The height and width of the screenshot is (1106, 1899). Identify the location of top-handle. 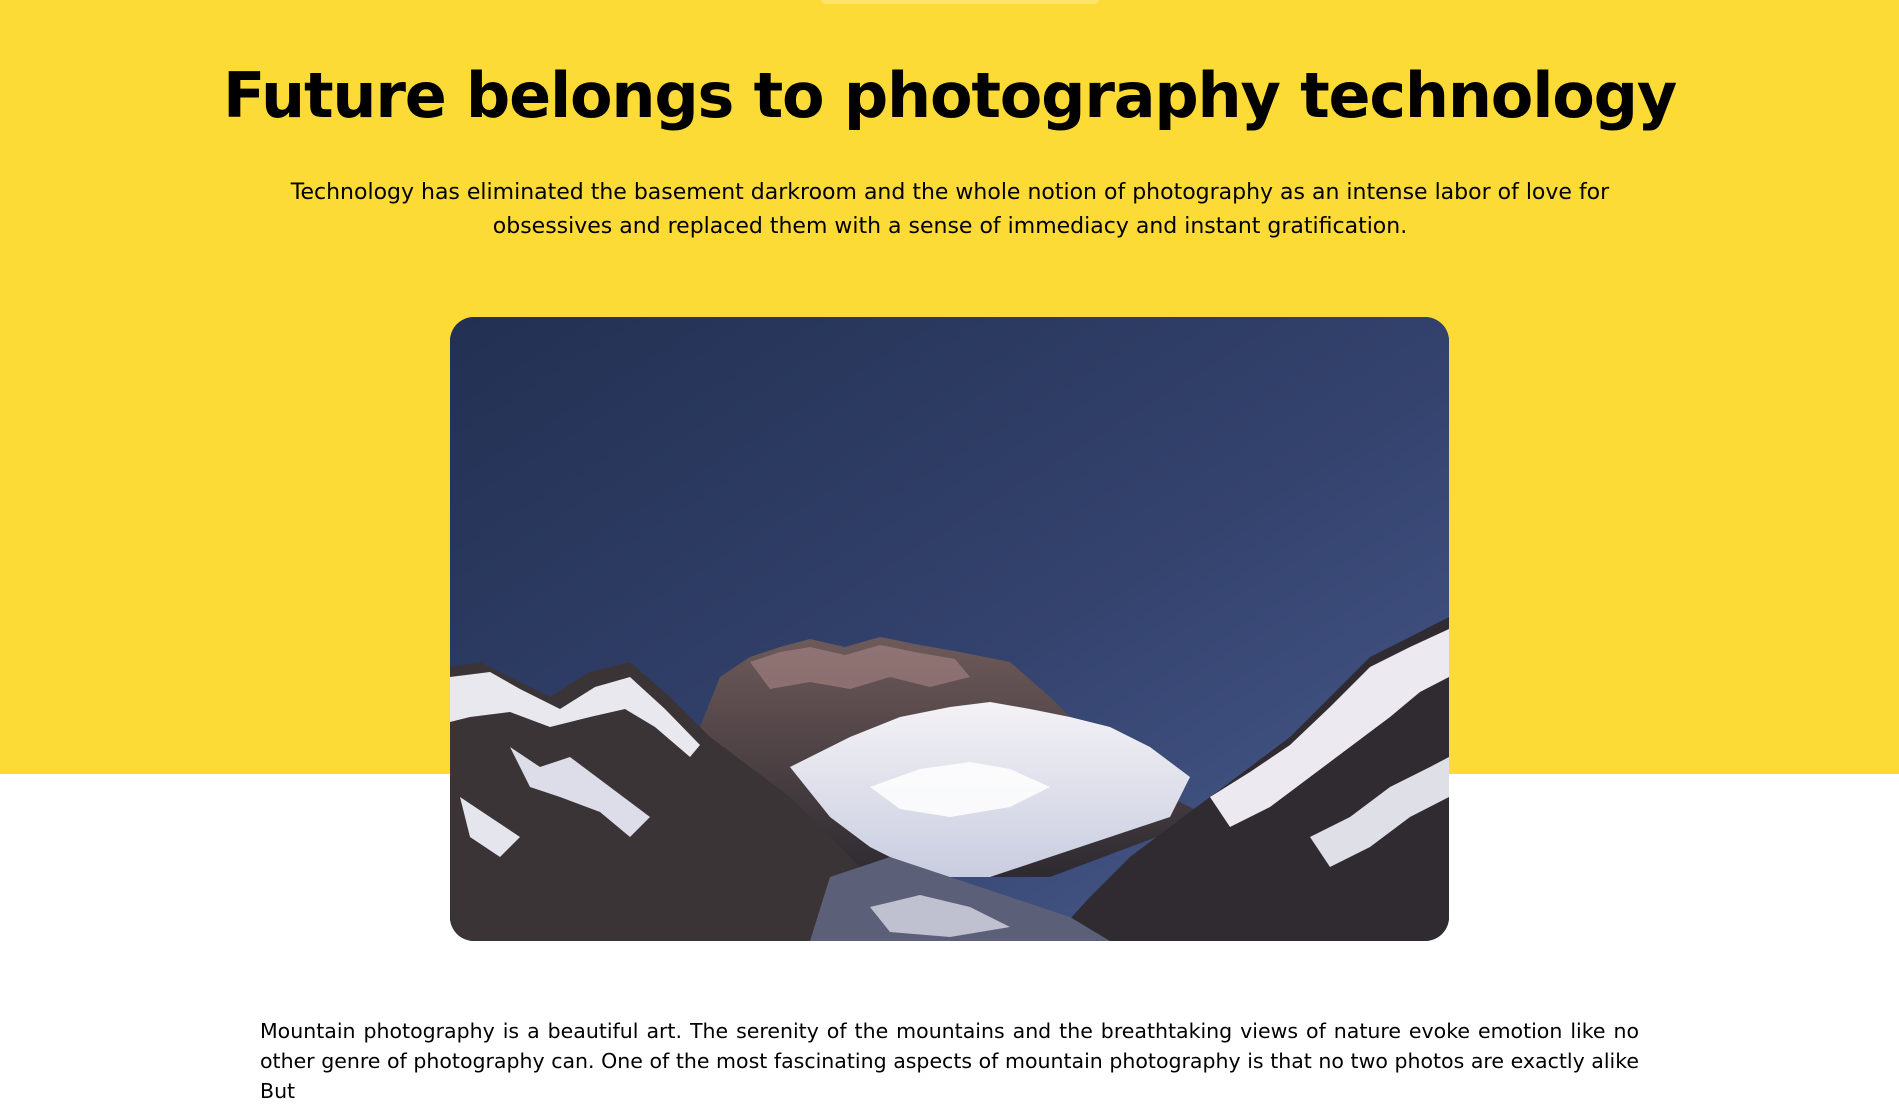
(960, 2).